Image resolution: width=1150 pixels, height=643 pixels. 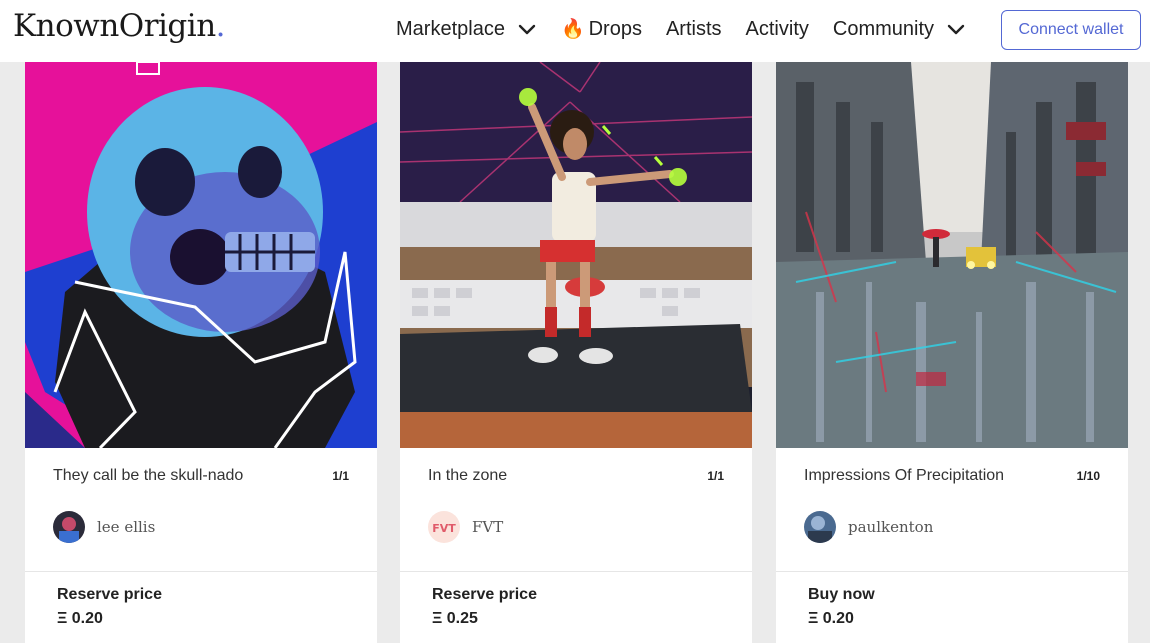 I want to click on nav-drops: 🔥 Drops, so click(x=601, y=29).